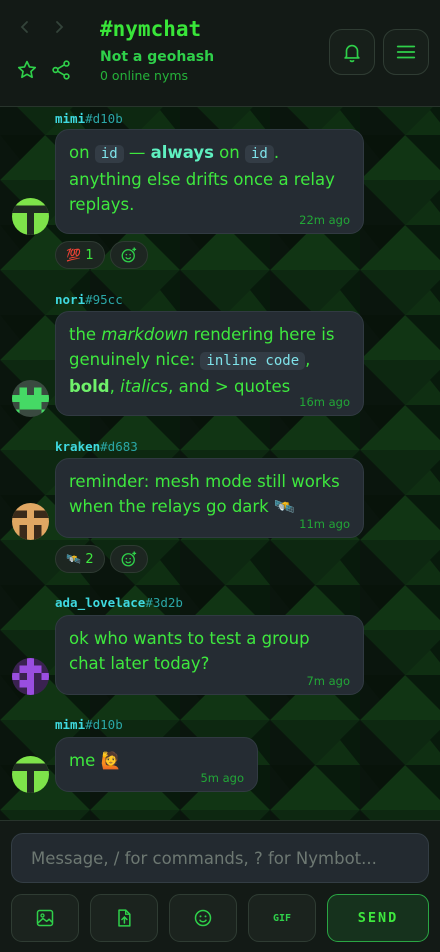  I want to click on channel-subtitle: Not a geohash, so click(157, 57).